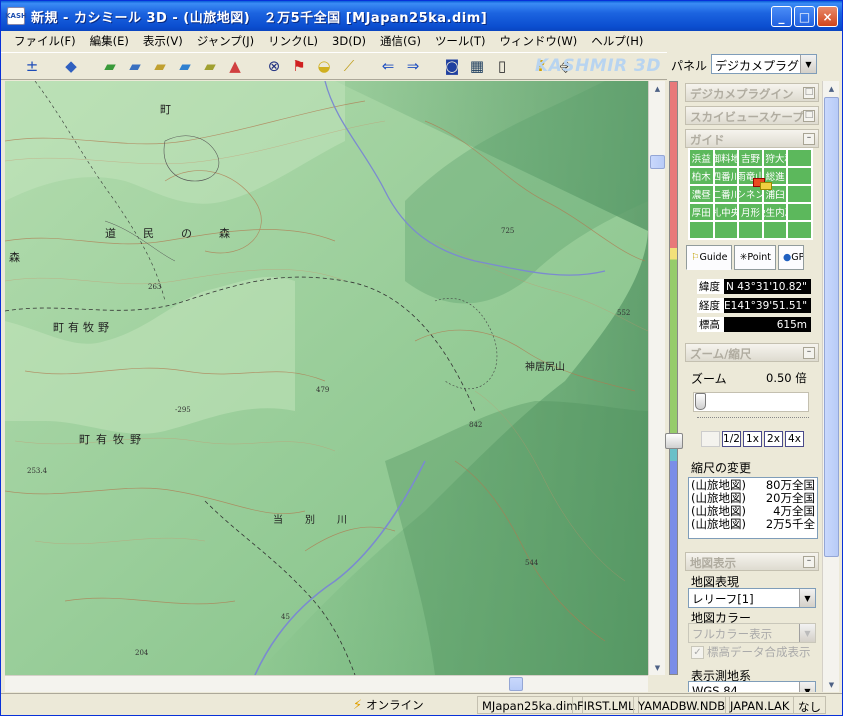 The image size is (843, 716). Describe the element at coordinates (726, 194) in the screenshot. I see `guide-cell: 二番川` at that location.